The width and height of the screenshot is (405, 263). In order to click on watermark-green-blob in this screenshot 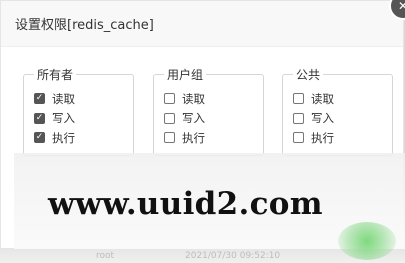, I will do `click(367, 241)`.